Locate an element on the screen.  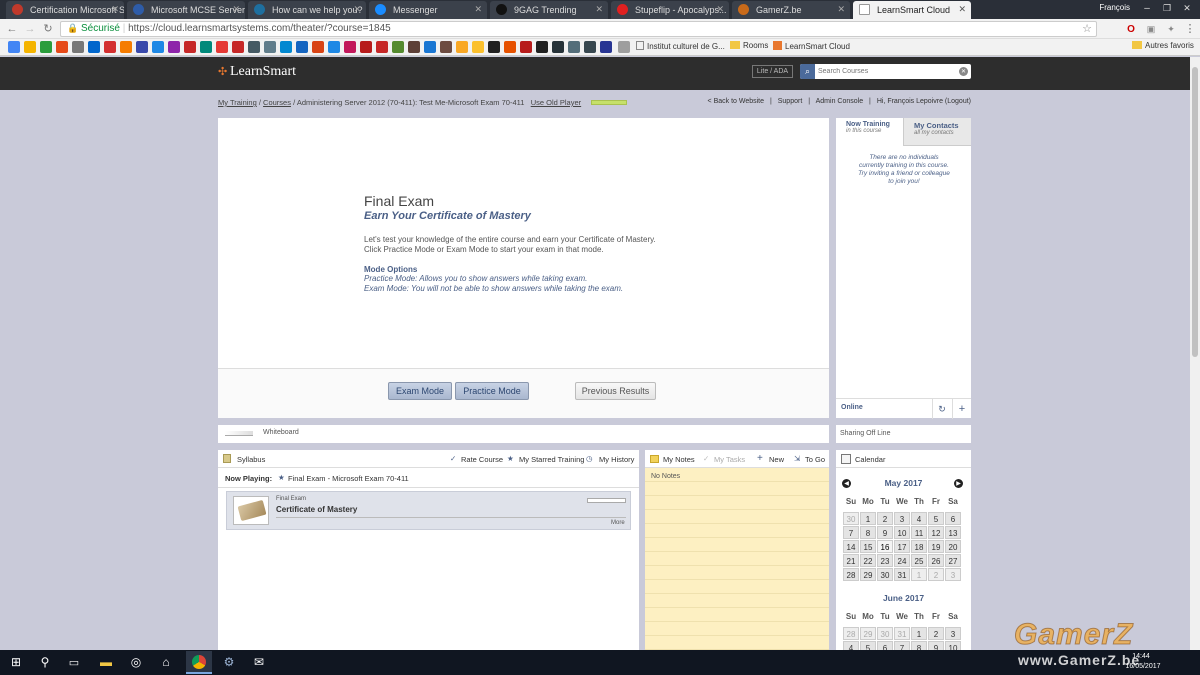
calendar-day: 12 is located at coordinates (936, 532).